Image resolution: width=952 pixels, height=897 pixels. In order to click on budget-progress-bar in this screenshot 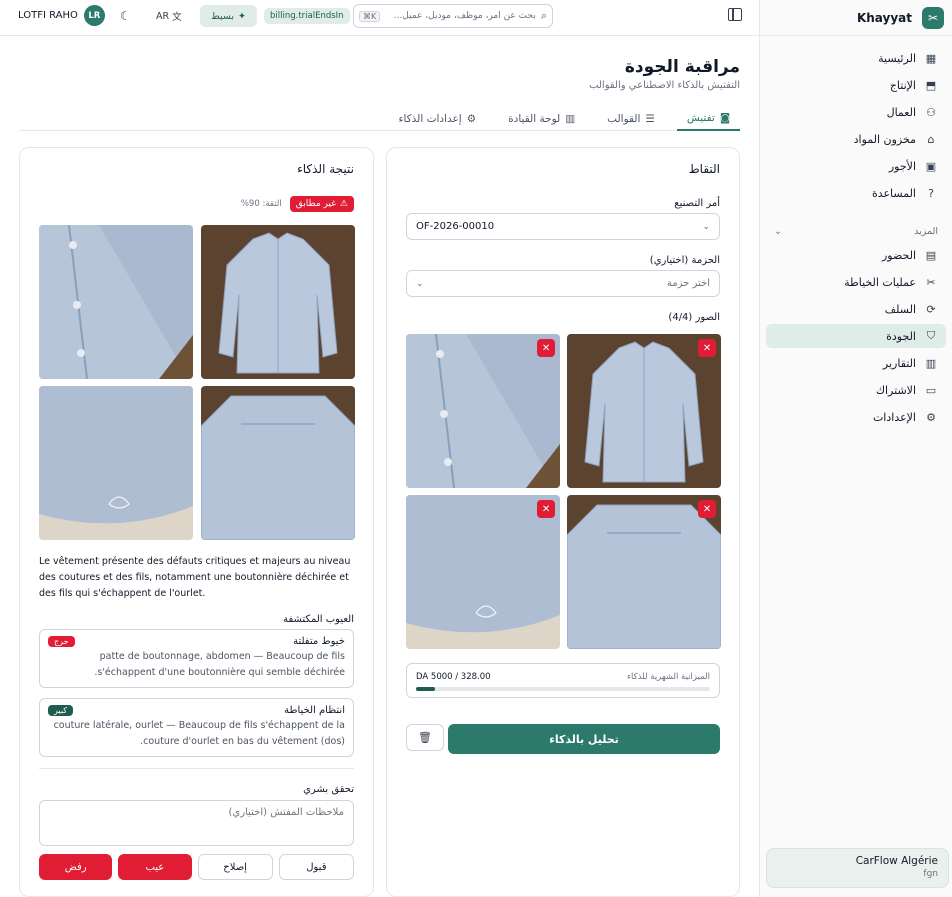, I will do `click(563, 689)`.